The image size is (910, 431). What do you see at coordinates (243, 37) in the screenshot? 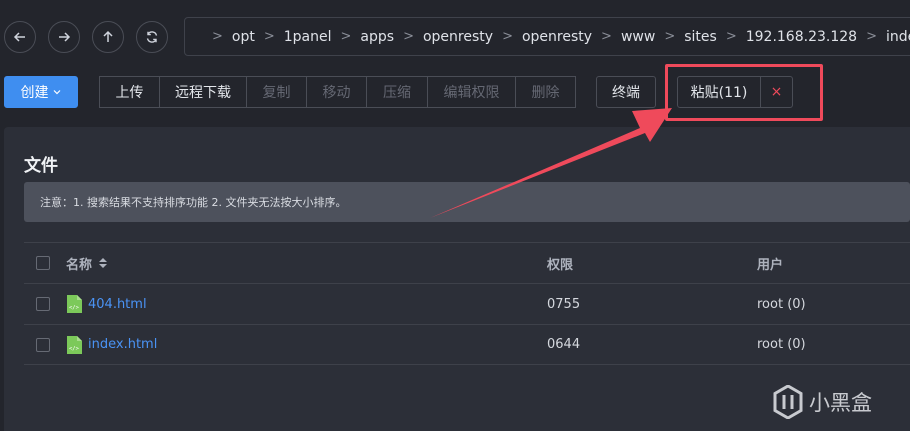
I see `breadcrumb-item: opt` at bounding box center [243, 37].